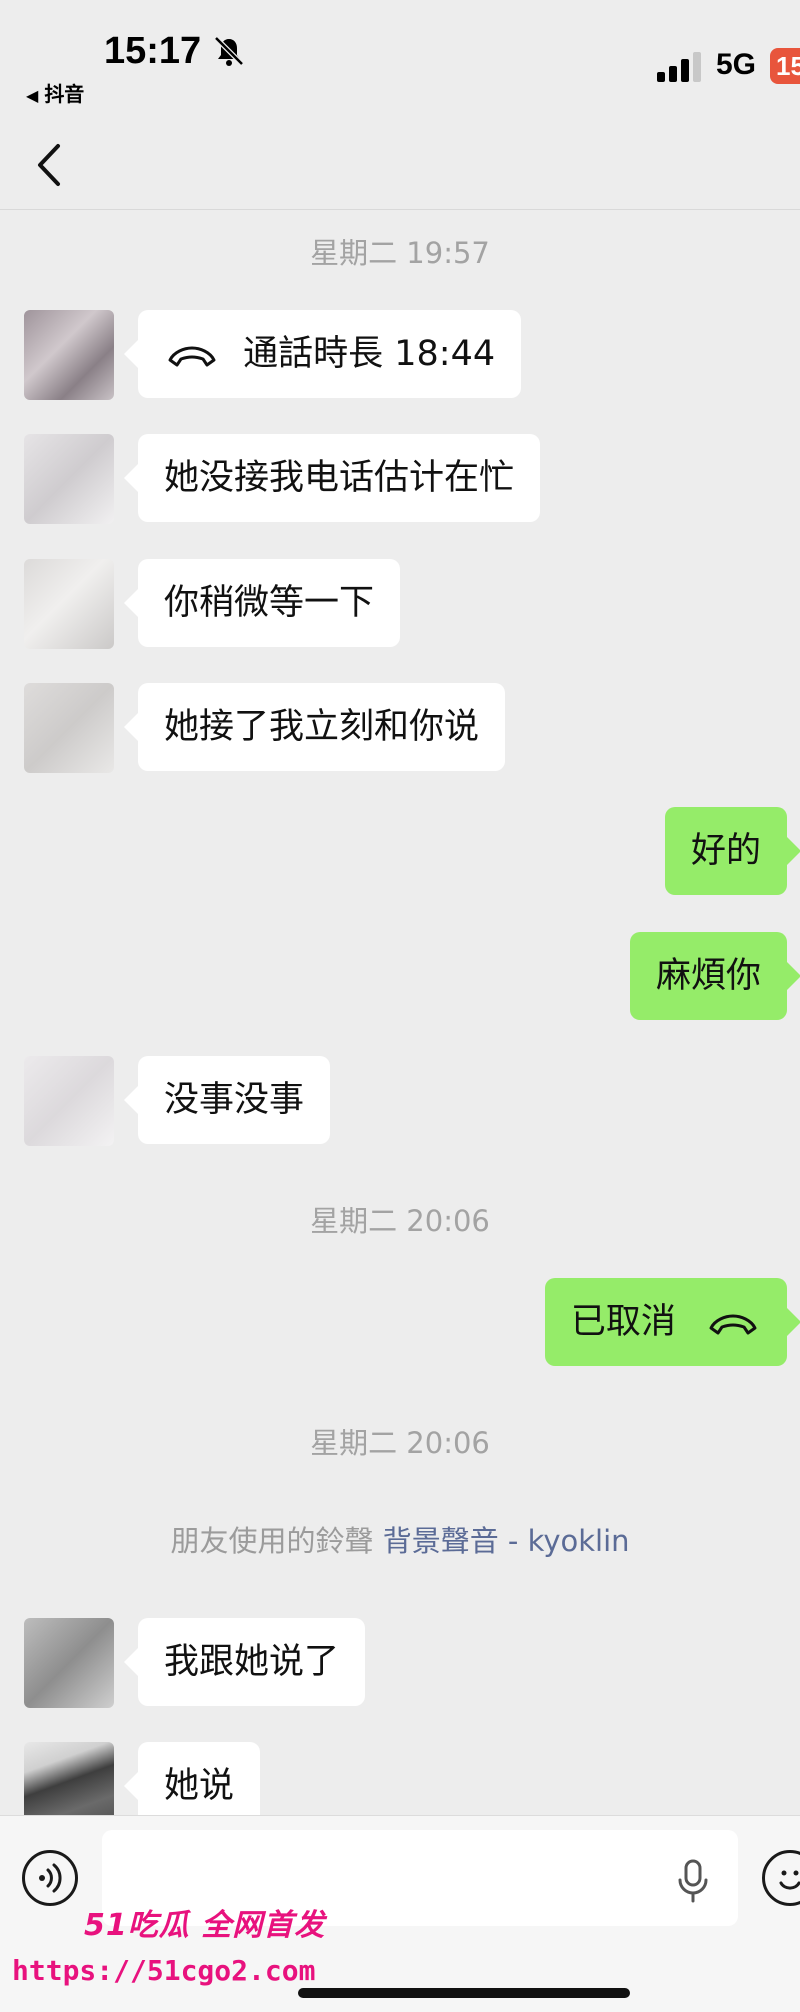 The width and height of the screenshot is (800, 2012). I want to click on incoming-message-bubble: 没事没事, so click(227, 1100).